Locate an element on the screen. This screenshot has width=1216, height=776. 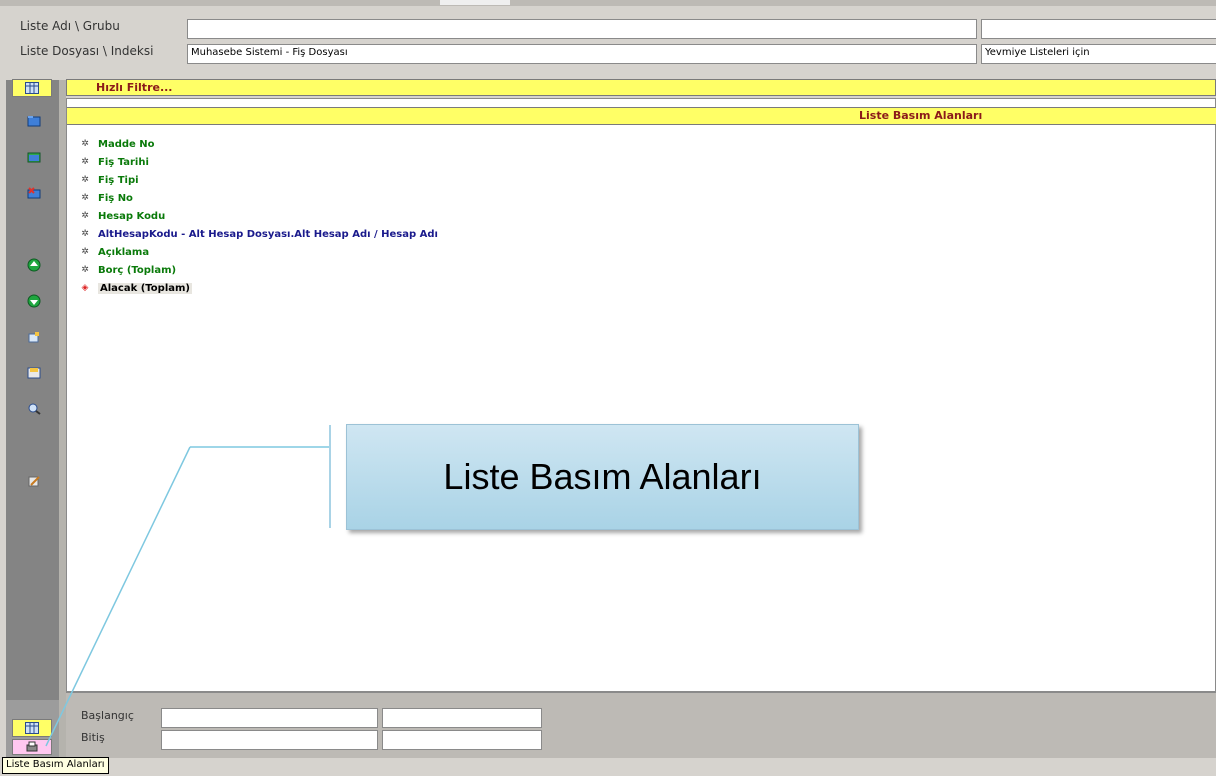
delete-button is located at coordinates (34, 193).